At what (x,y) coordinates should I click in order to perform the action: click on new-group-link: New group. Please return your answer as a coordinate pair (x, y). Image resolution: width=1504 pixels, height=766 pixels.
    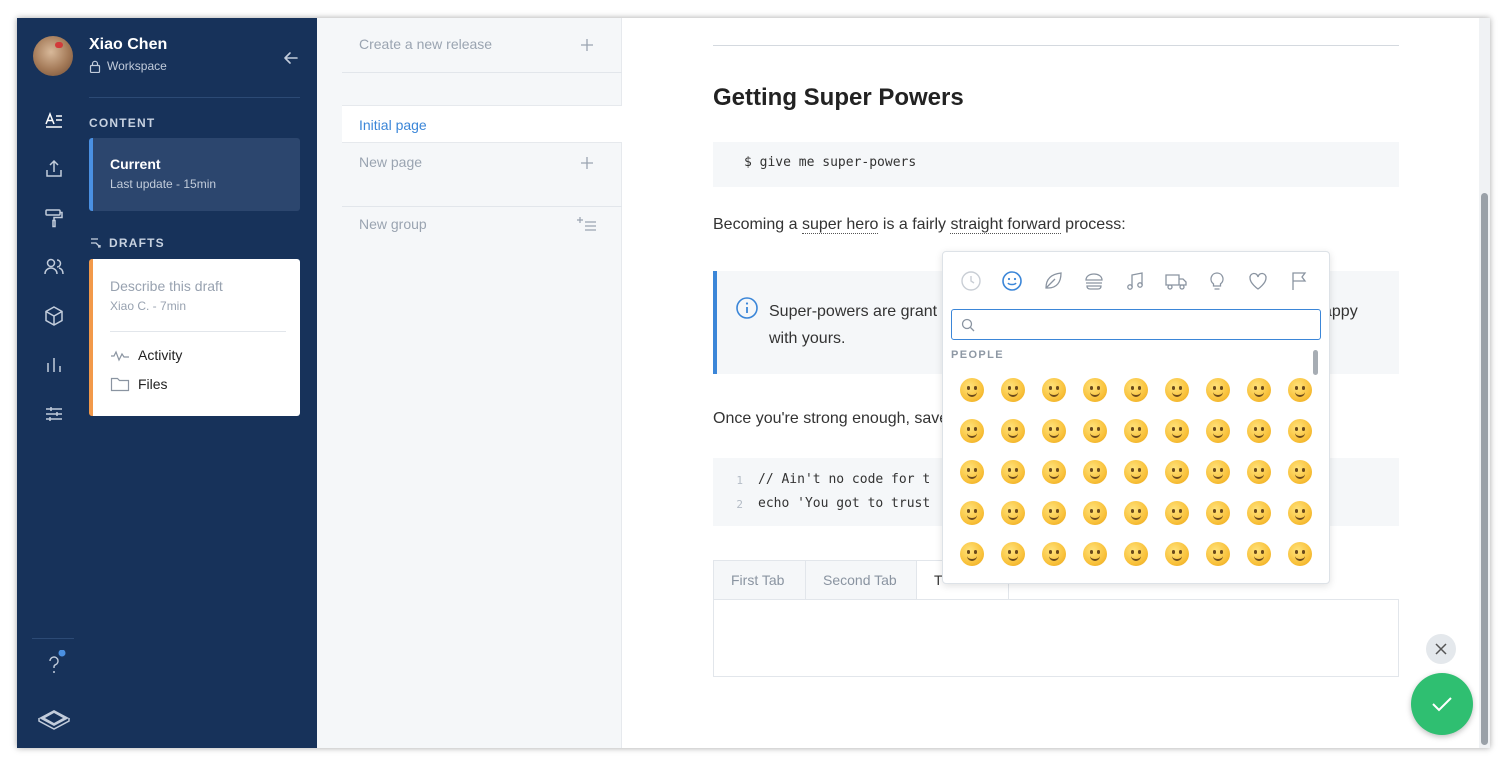
    Looking at the image, I should click on (393, 224).